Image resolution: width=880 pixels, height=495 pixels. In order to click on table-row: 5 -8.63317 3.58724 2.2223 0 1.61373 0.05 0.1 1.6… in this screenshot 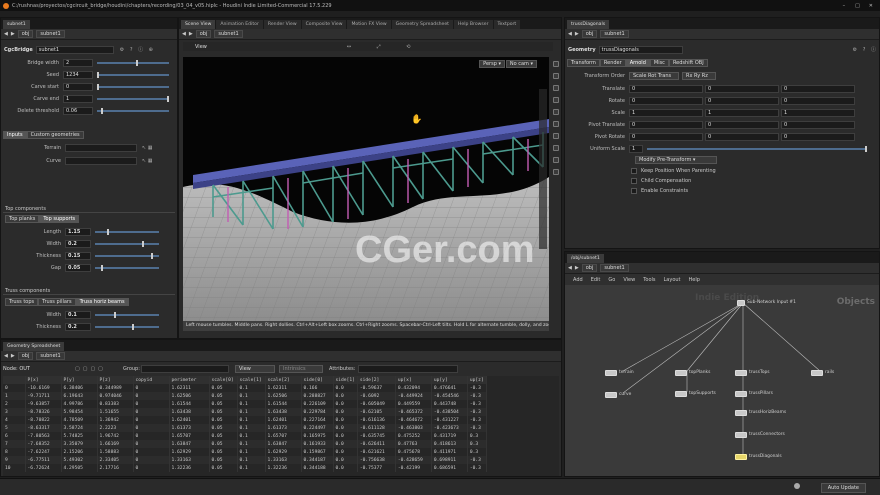, I will do `click(245, 428)`.